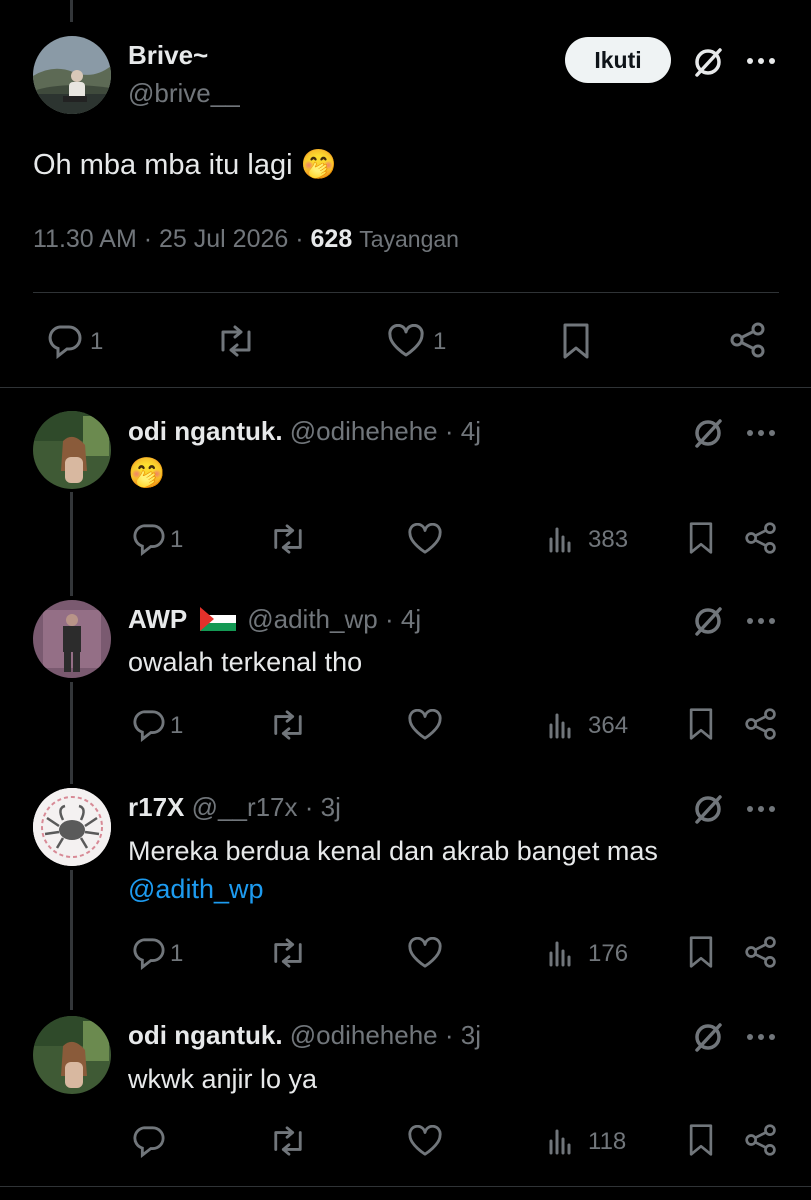 This screenshot has width=811, height=1200. I want to click on post-date: 25 Jul 2026, so click(223, 239).